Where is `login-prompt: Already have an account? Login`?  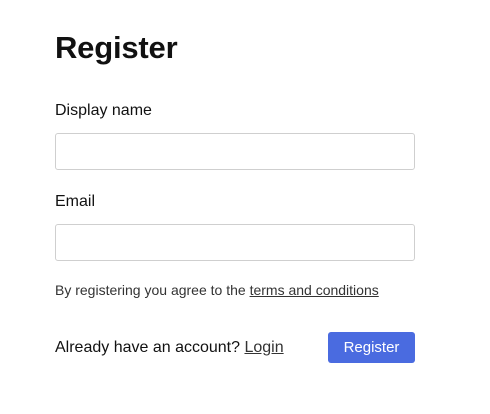
login-prompt: Already have an account? Login is located at coordinates (169, 348).